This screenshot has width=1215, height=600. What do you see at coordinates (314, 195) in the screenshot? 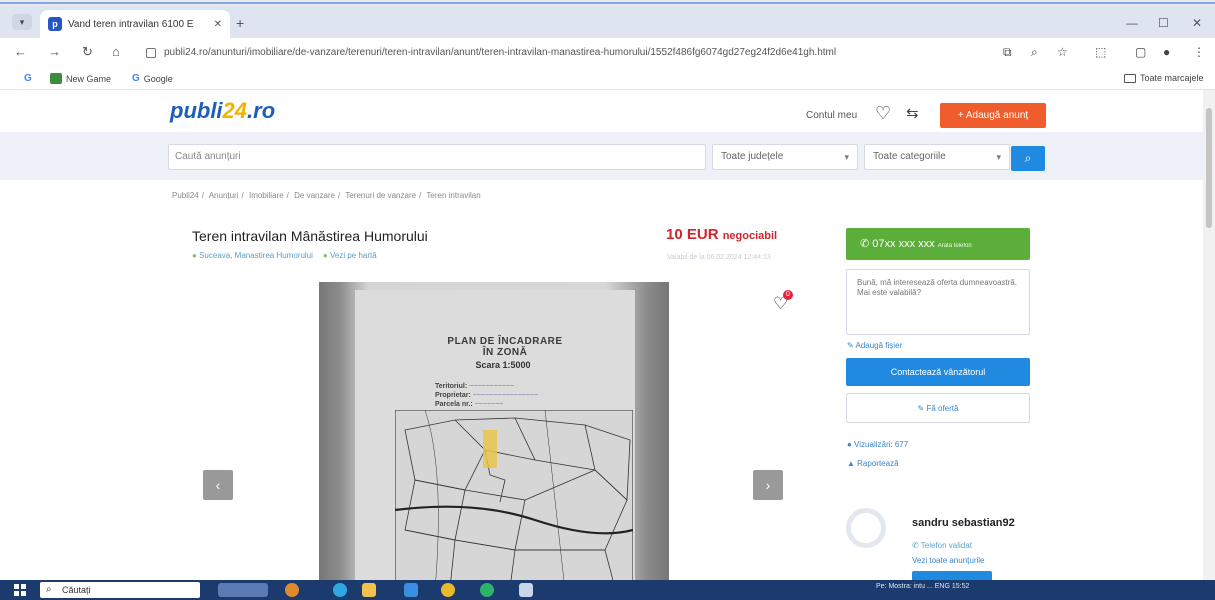
I see `breadcrumb-item: De vanzare` at bounding box center [314, 195].